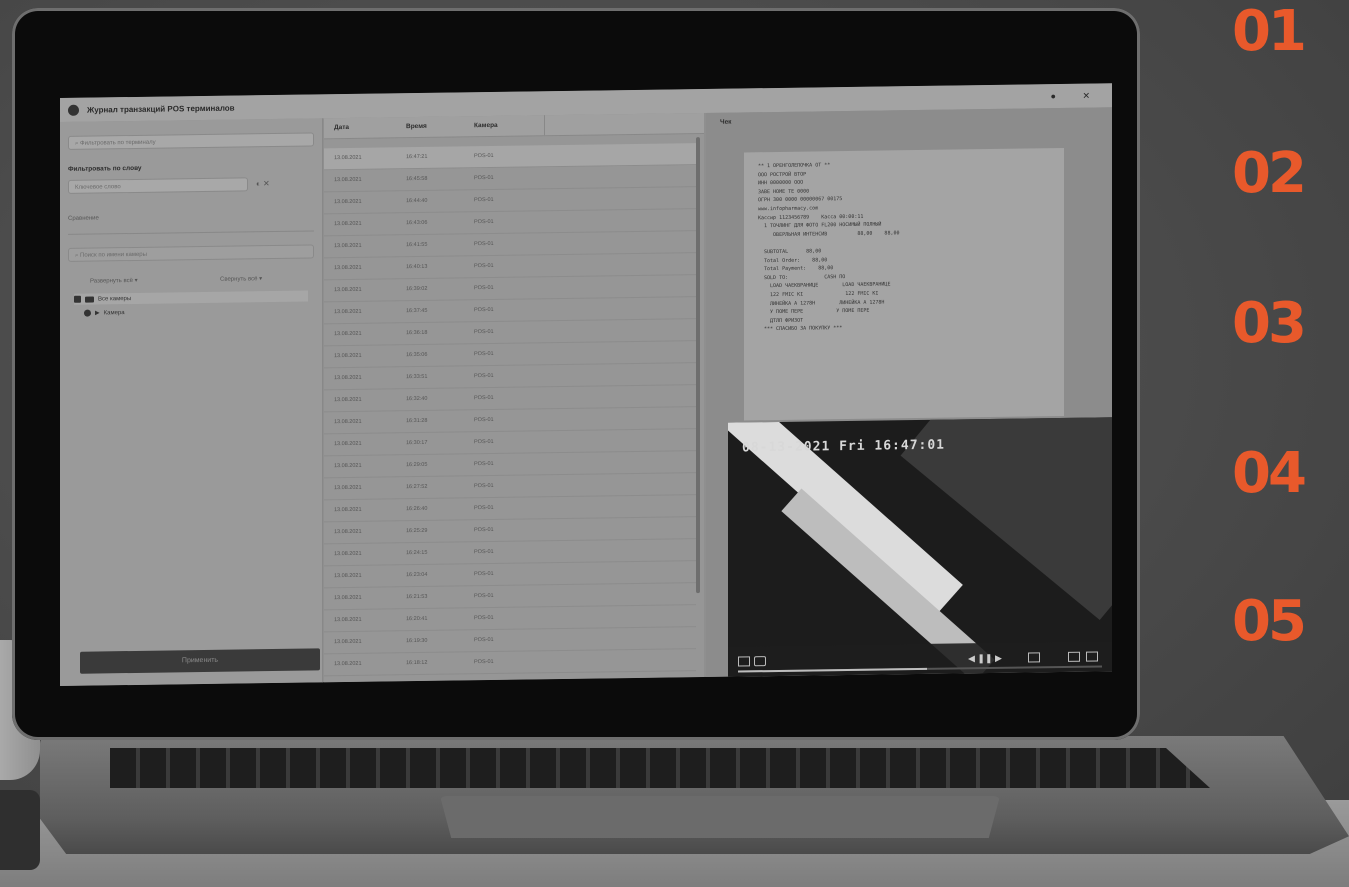  Describe the element at coordinates (191, 232) in the screenshot. I see `divider` at that location.